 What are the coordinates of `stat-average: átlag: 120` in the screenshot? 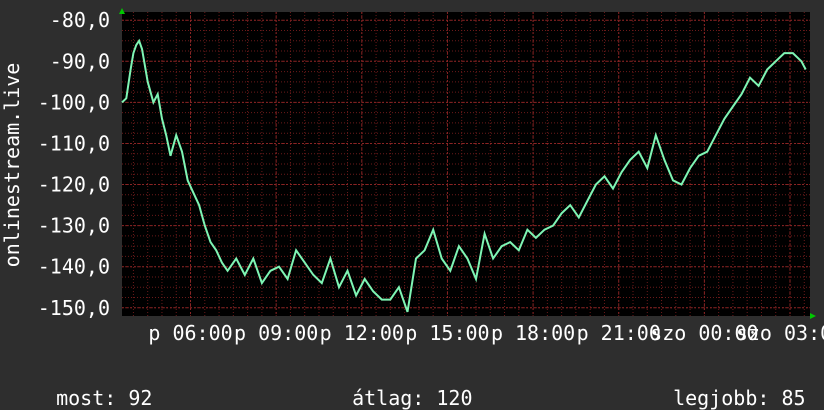 It's located at (400, 386).